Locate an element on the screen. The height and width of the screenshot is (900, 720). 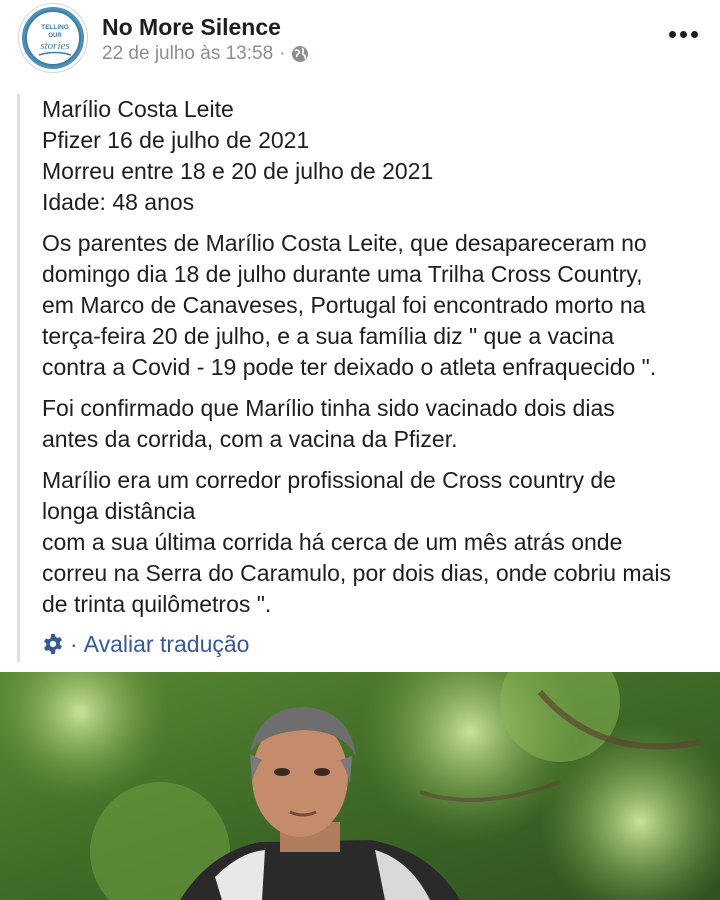
intro-line: Marílio Costa Leite is located at coordinates (138, 109).